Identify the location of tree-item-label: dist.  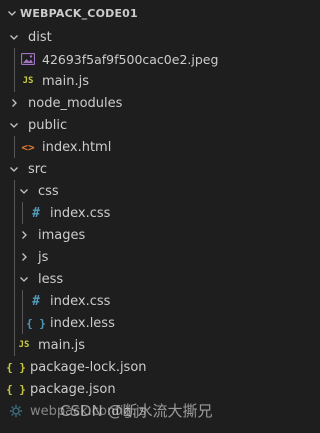
(40, 37).